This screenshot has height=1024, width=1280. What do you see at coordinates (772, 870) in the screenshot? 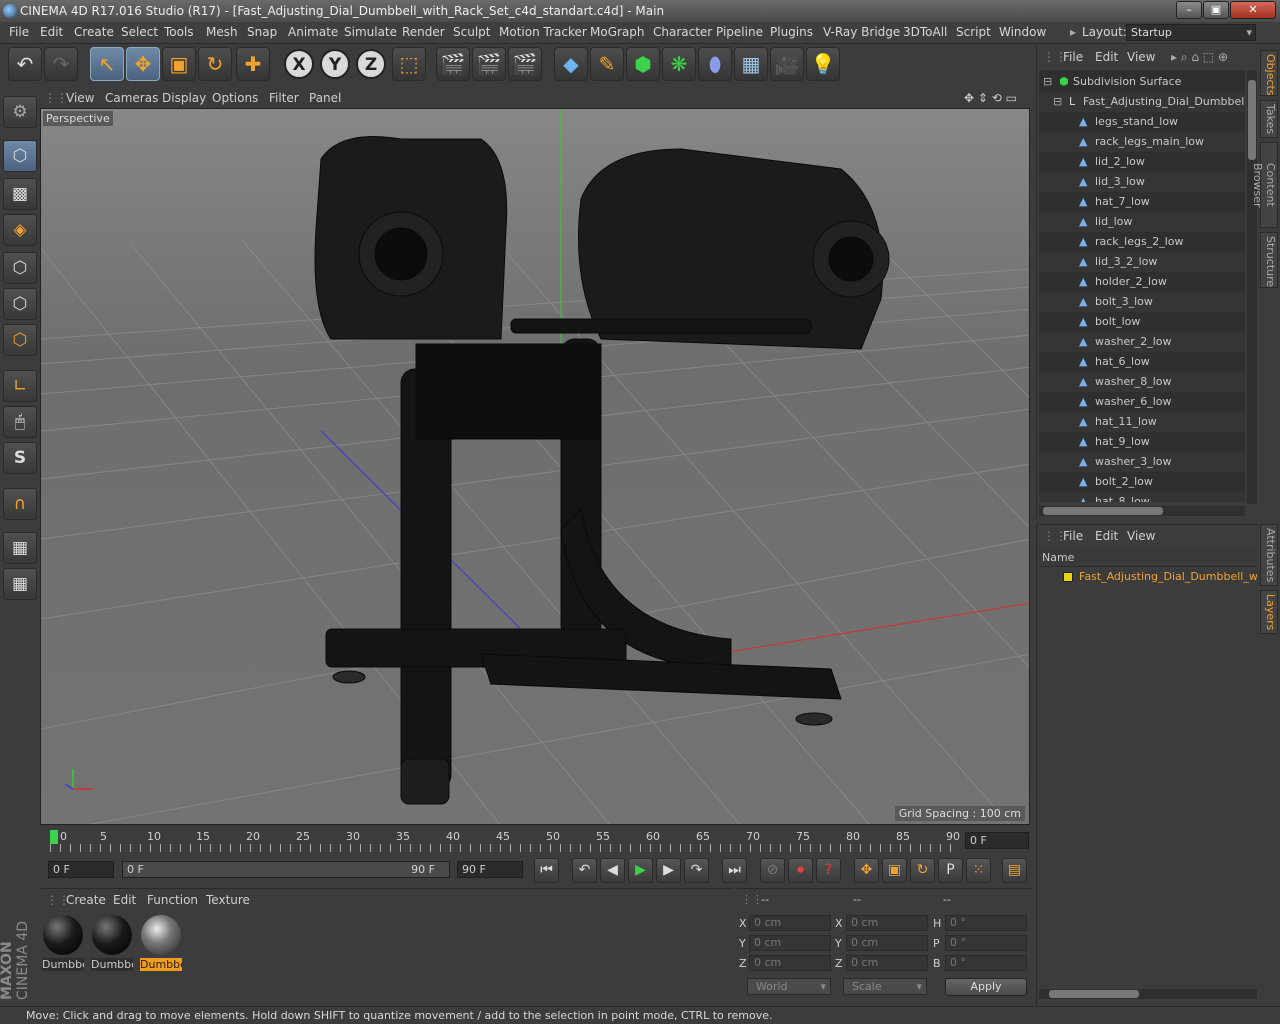
I see `record-keys-icon: ⊘` at bounding box center [772, 870].